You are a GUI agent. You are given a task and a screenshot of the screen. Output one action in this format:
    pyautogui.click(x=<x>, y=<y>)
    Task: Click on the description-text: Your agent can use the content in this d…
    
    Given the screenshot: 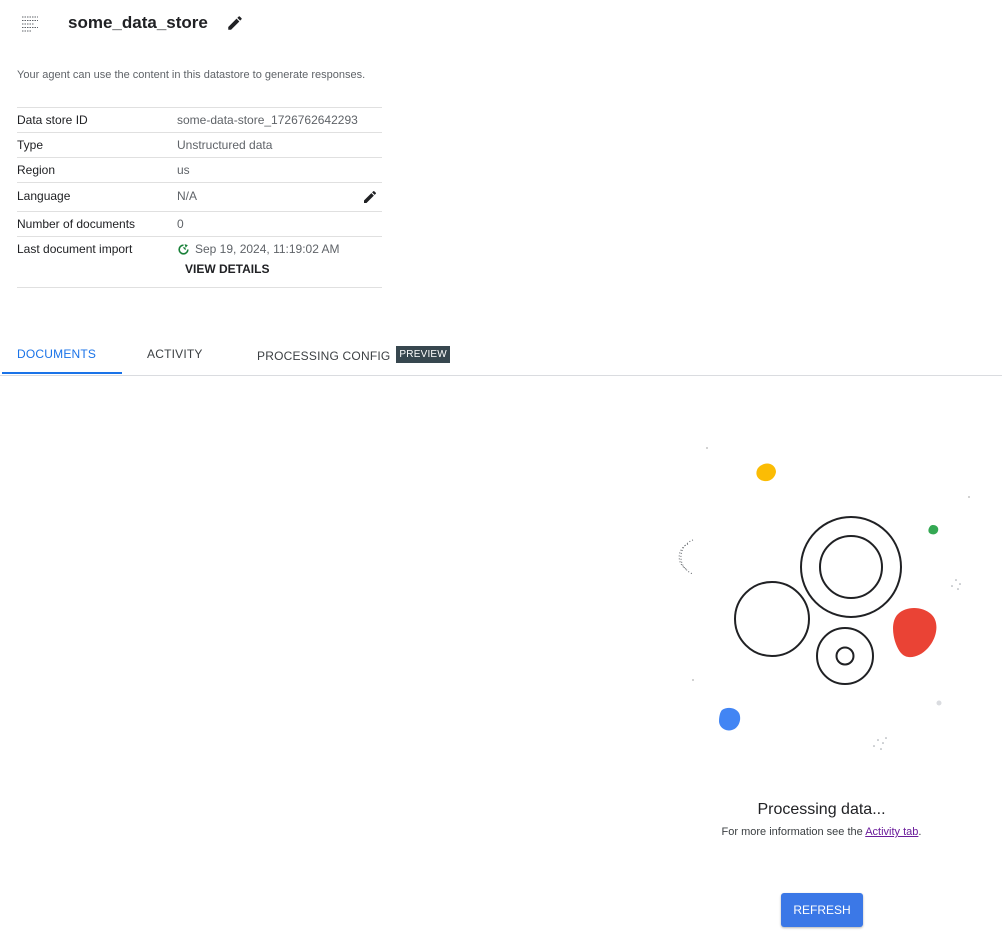 What is the action you would take?
    pyautogui.click(x=191, y=75)
    